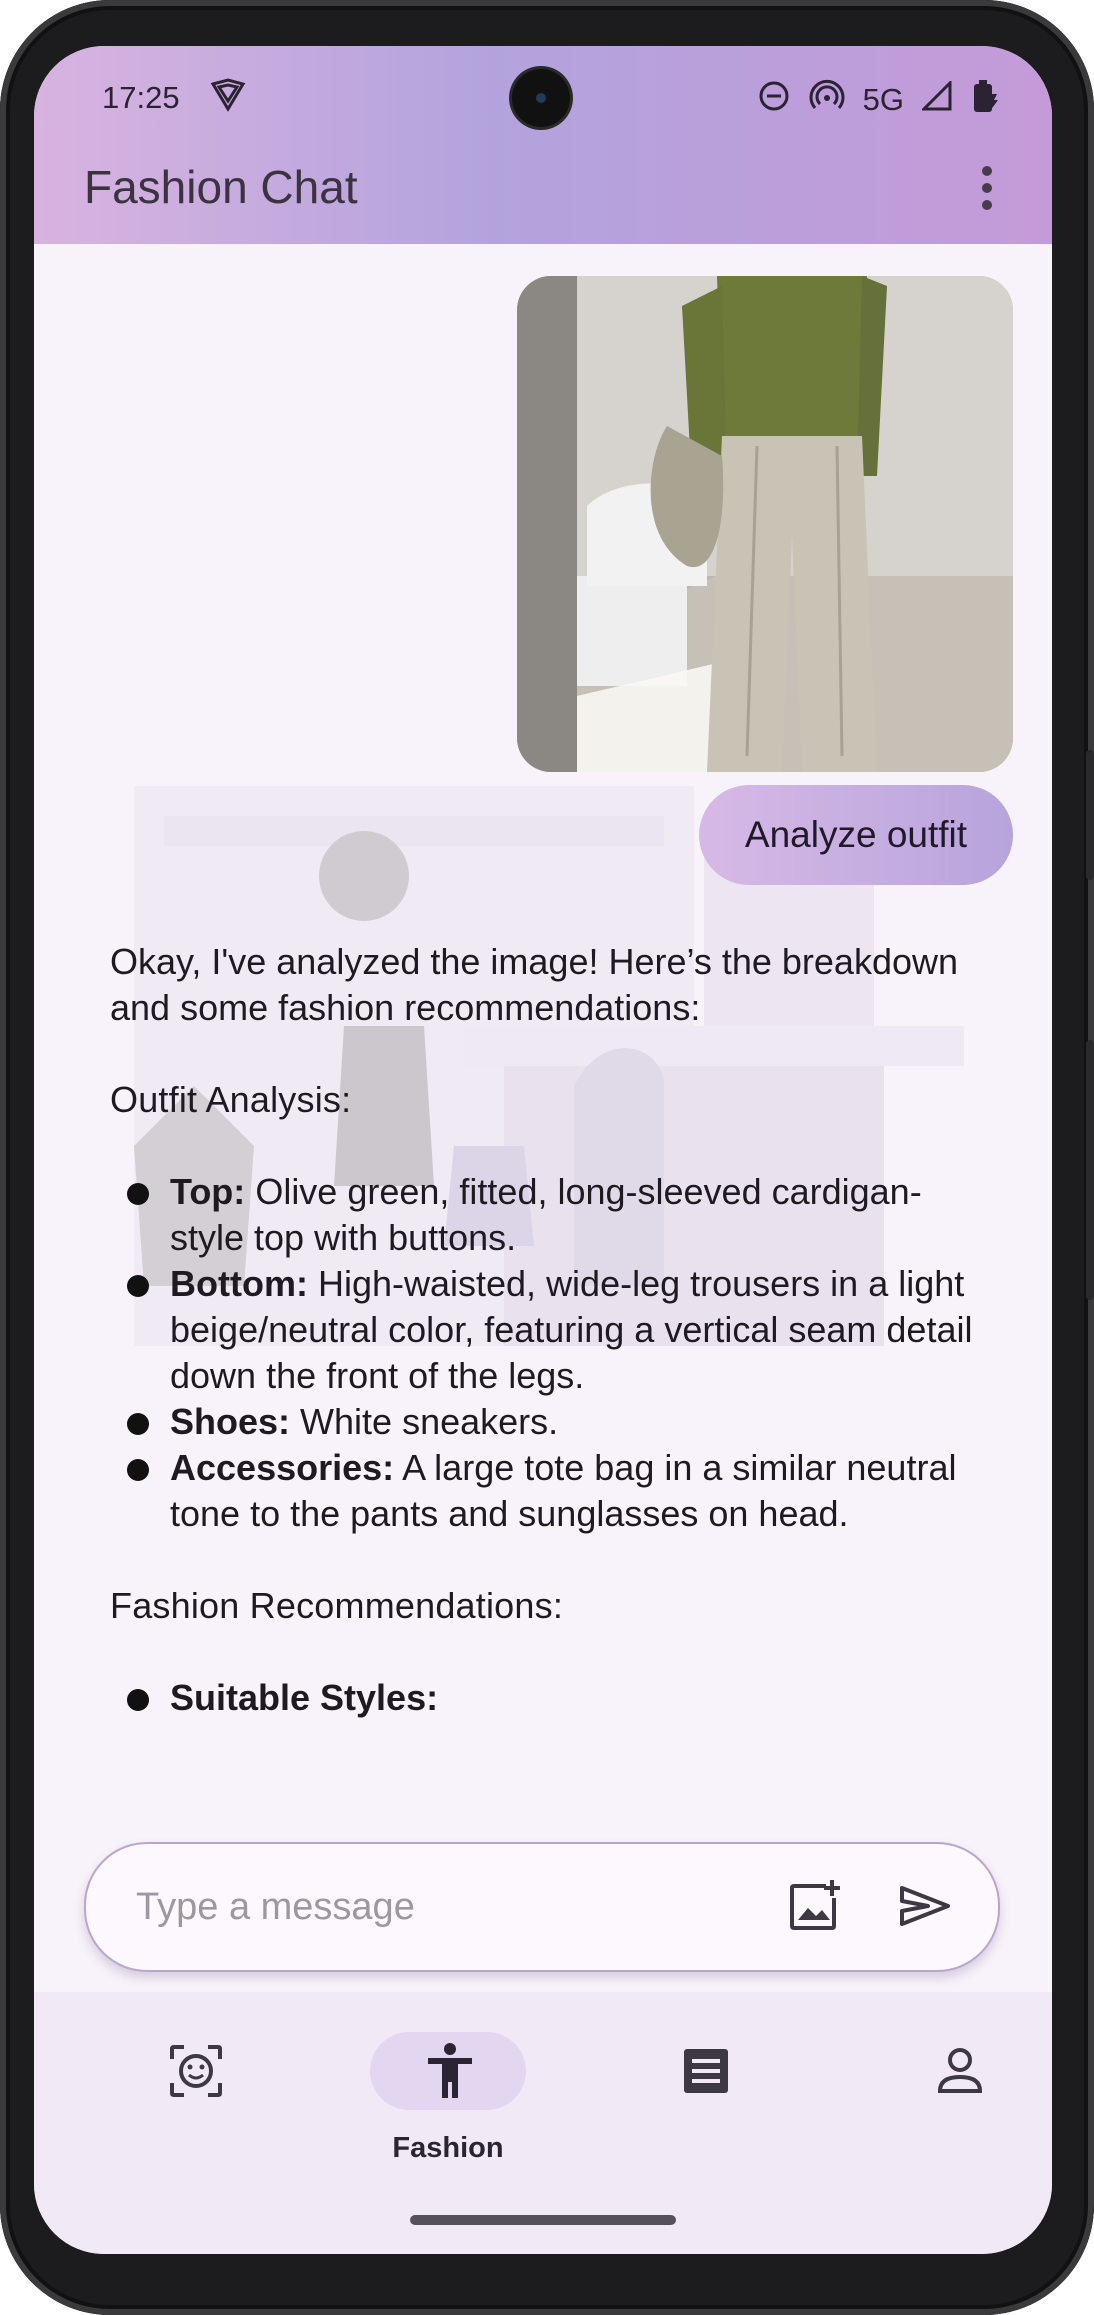 The width and height of the screenshot is (1094, 2315). I want to click on accessibility-icon, so click(450, 2070).